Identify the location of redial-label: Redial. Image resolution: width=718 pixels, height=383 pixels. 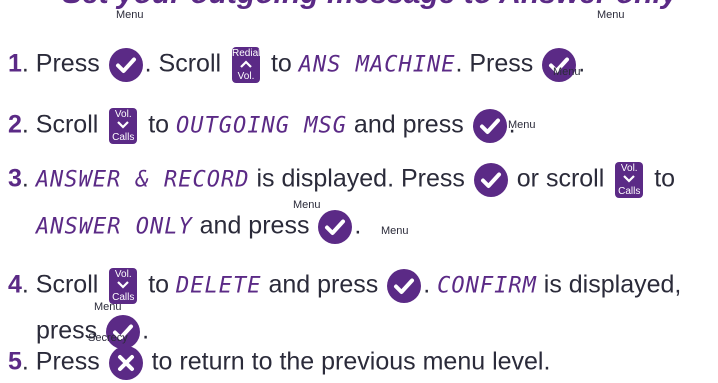
(246, 53).